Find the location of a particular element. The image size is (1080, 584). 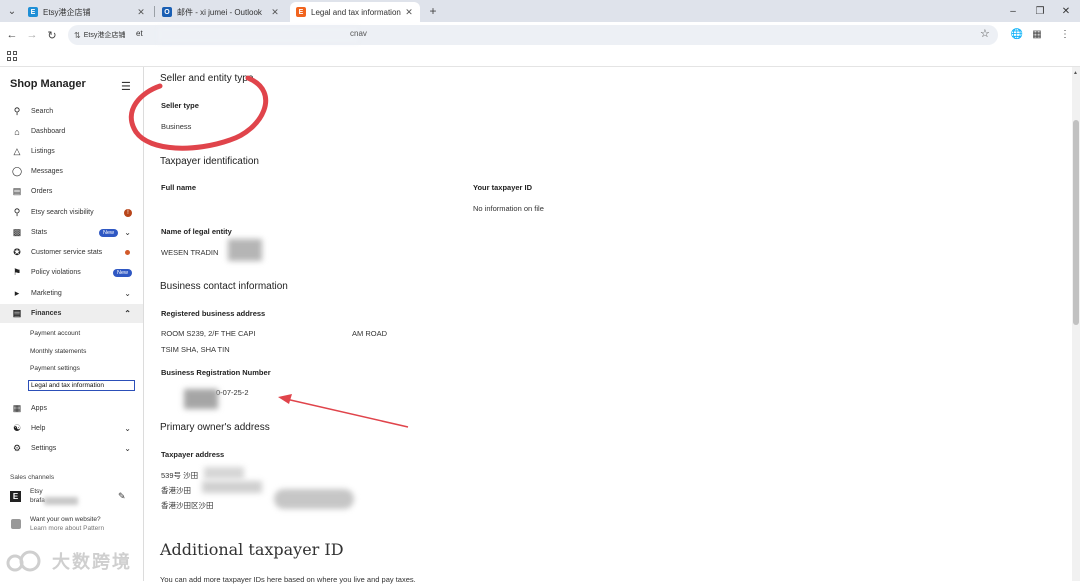

sidebar-item-messages: ◯ Messages is located at coordinates (71, 171).